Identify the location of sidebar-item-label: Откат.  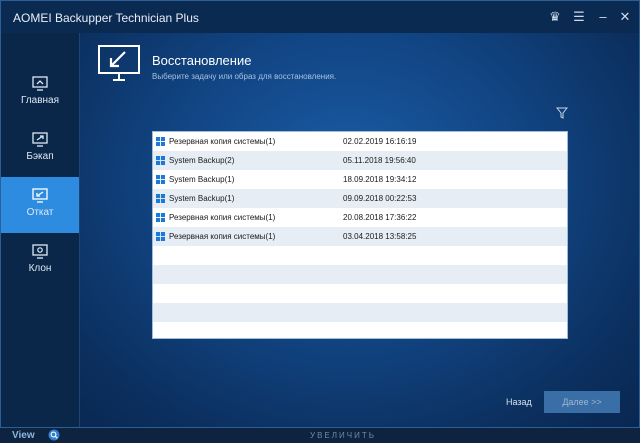
(40, 212).